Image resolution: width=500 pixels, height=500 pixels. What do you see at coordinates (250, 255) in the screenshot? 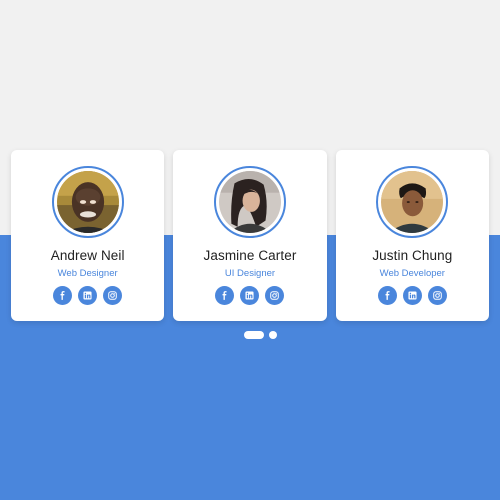
I see `member-name: Jasmine Carter` at bounding box center [250, 255].